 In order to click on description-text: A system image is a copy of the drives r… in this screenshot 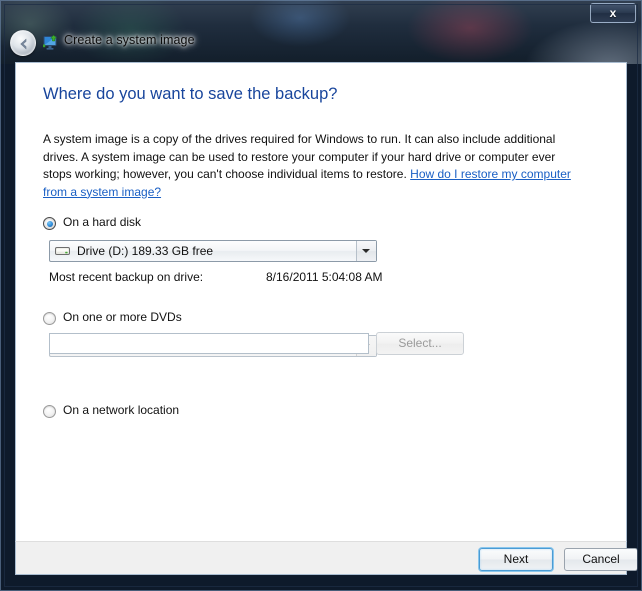, I will do `click(311, 166)`.